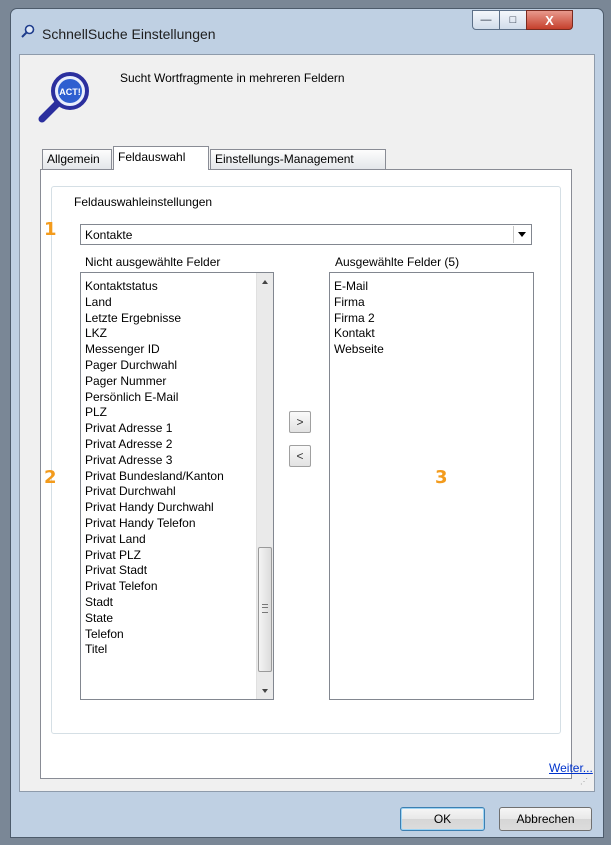 This screenshot has height=845, width=611. Describe the element at coordinates (70, 92) in the screenshot. I see `logo-text: ACT!` at that location.